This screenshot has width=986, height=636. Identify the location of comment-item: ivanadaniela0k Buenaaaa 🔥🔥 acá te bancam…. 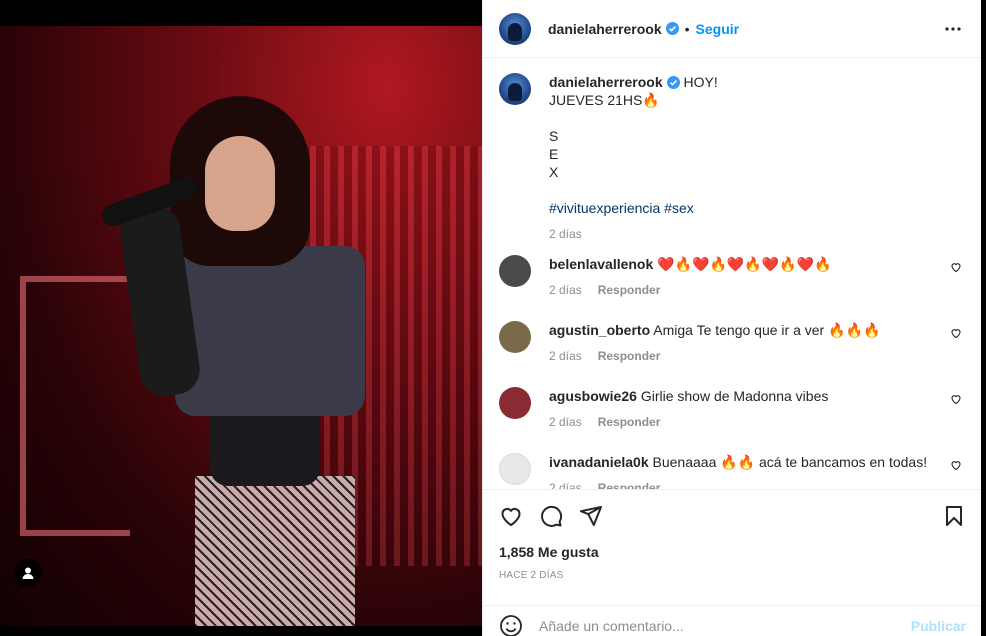
(732, 471).